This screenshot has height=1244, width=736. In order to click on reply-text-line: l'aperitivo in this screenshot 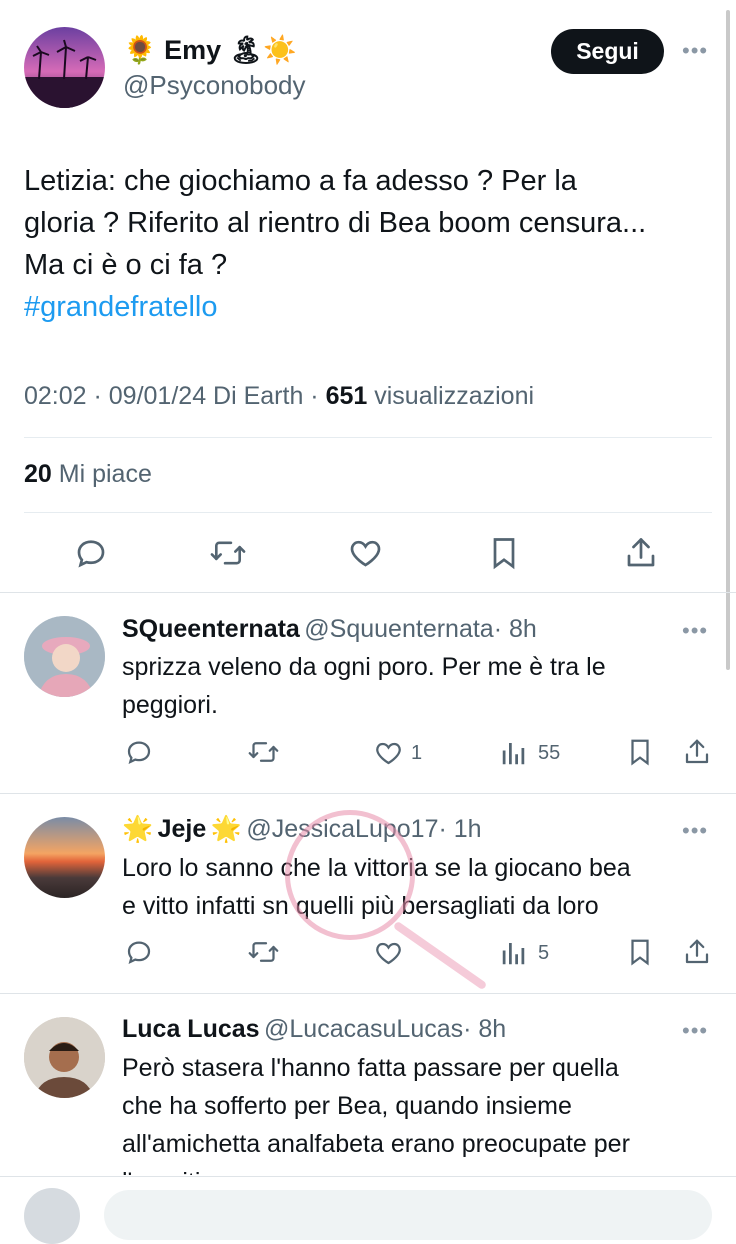, I will do `click(422, 1169)`.